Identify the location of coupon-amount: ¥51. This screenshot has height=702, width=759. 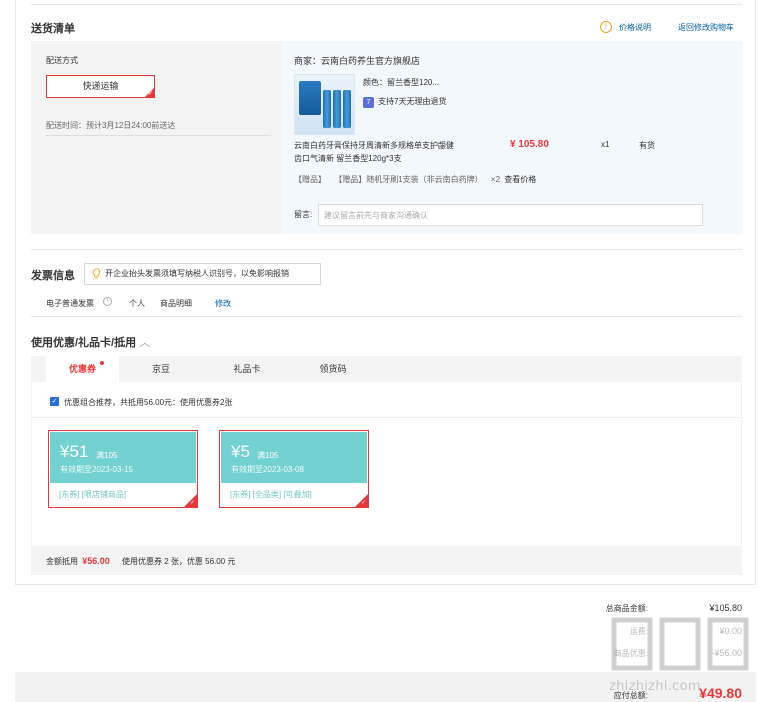
(74, 451).